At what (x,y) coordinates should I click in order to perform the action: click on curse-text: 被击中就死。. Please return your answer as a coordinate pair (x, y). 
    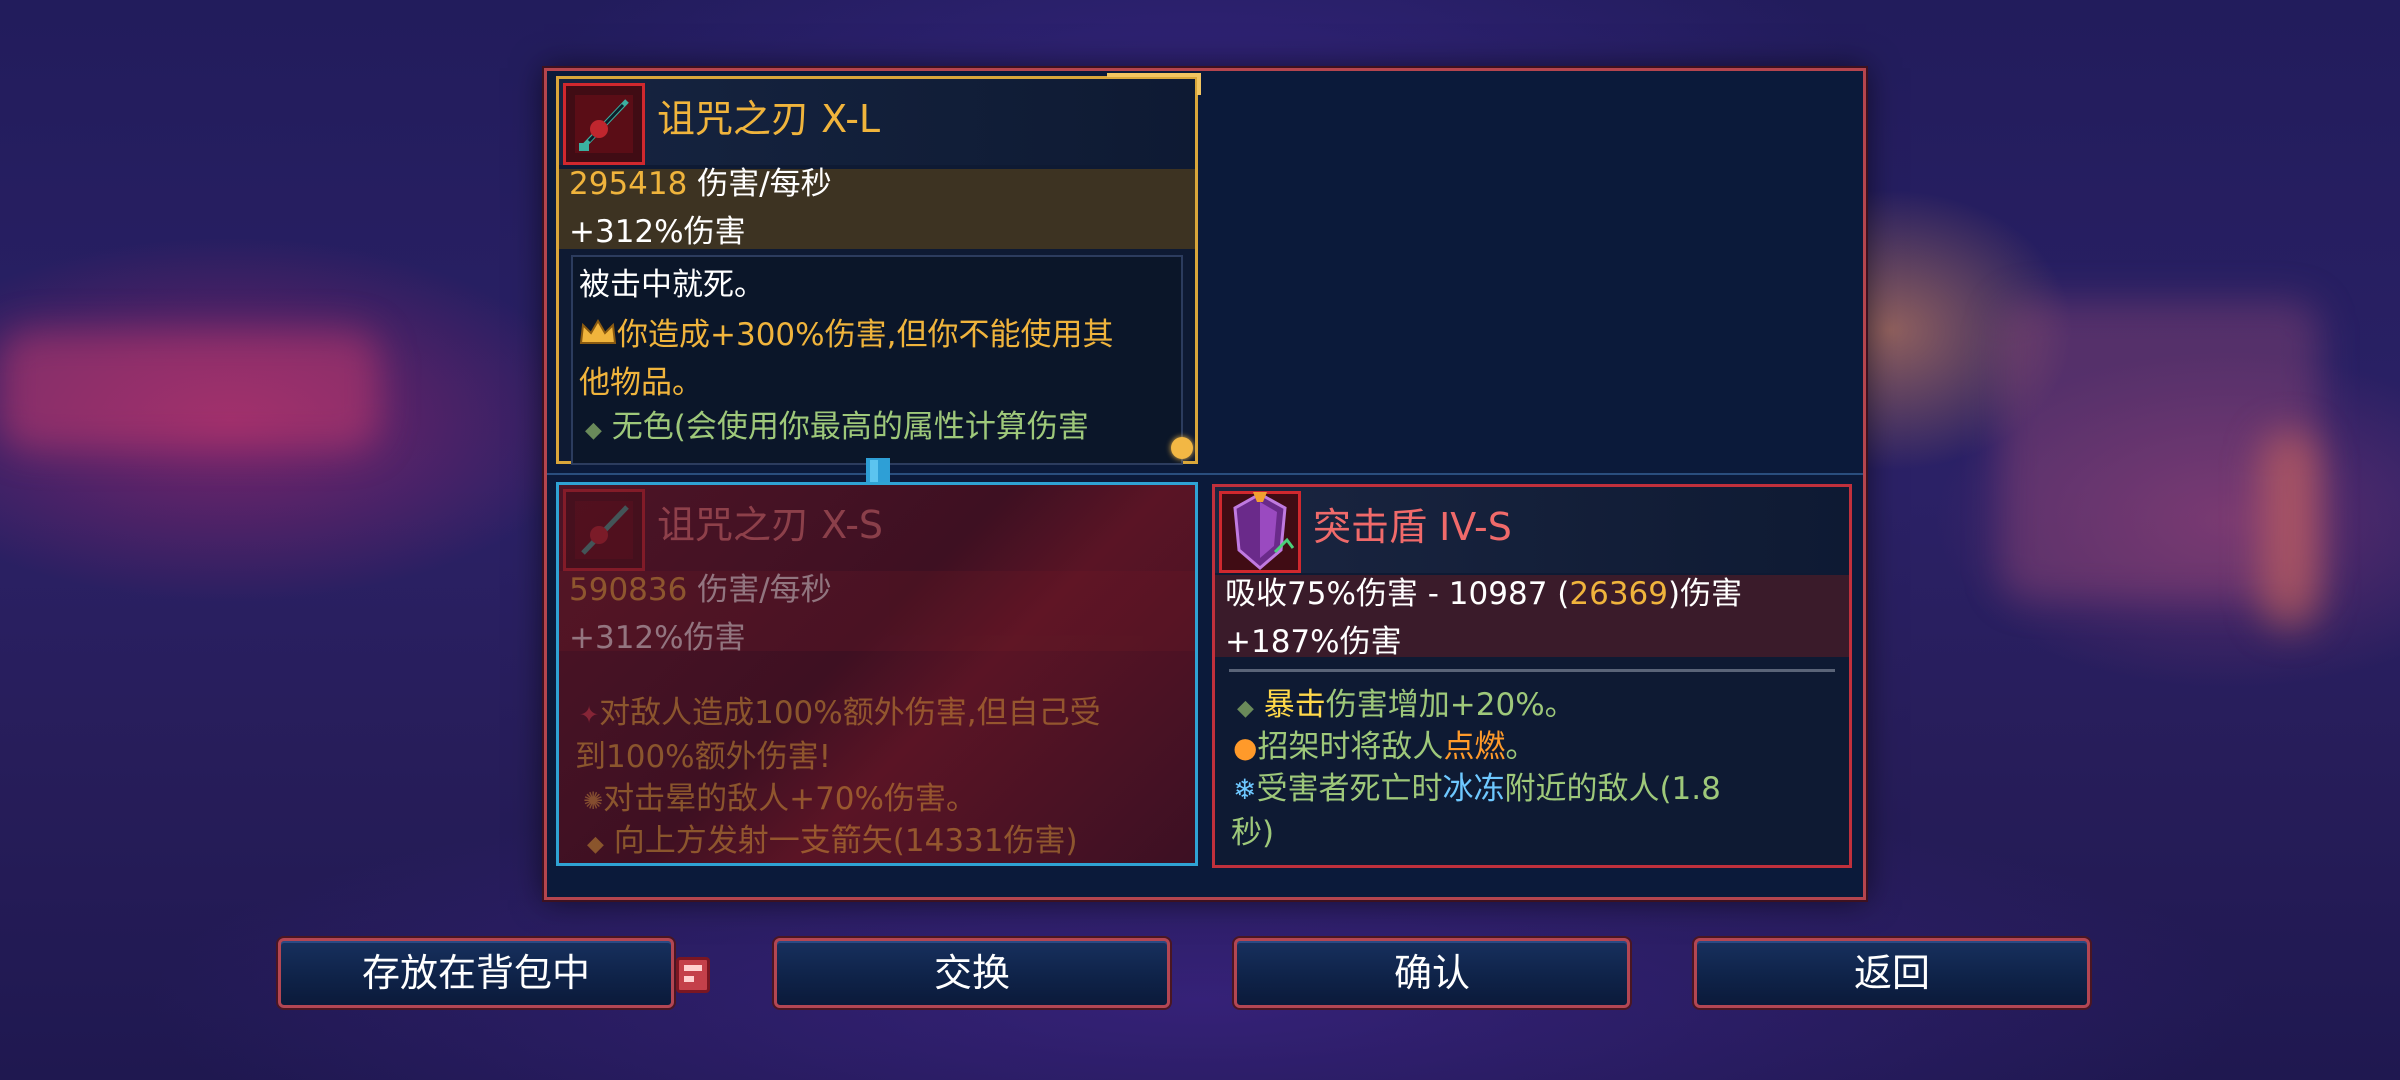
    Looking at the image, I should click on (672, 285).